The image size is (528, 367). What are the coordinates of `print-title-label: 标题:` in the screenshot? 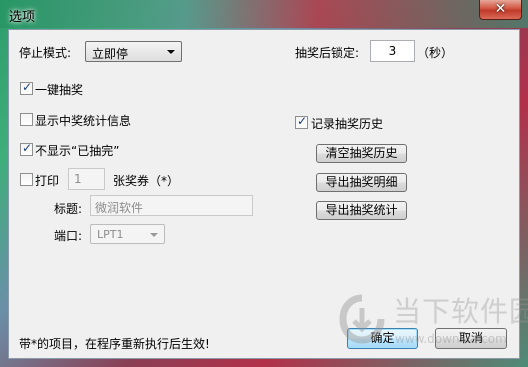 It's located at (68, 209).